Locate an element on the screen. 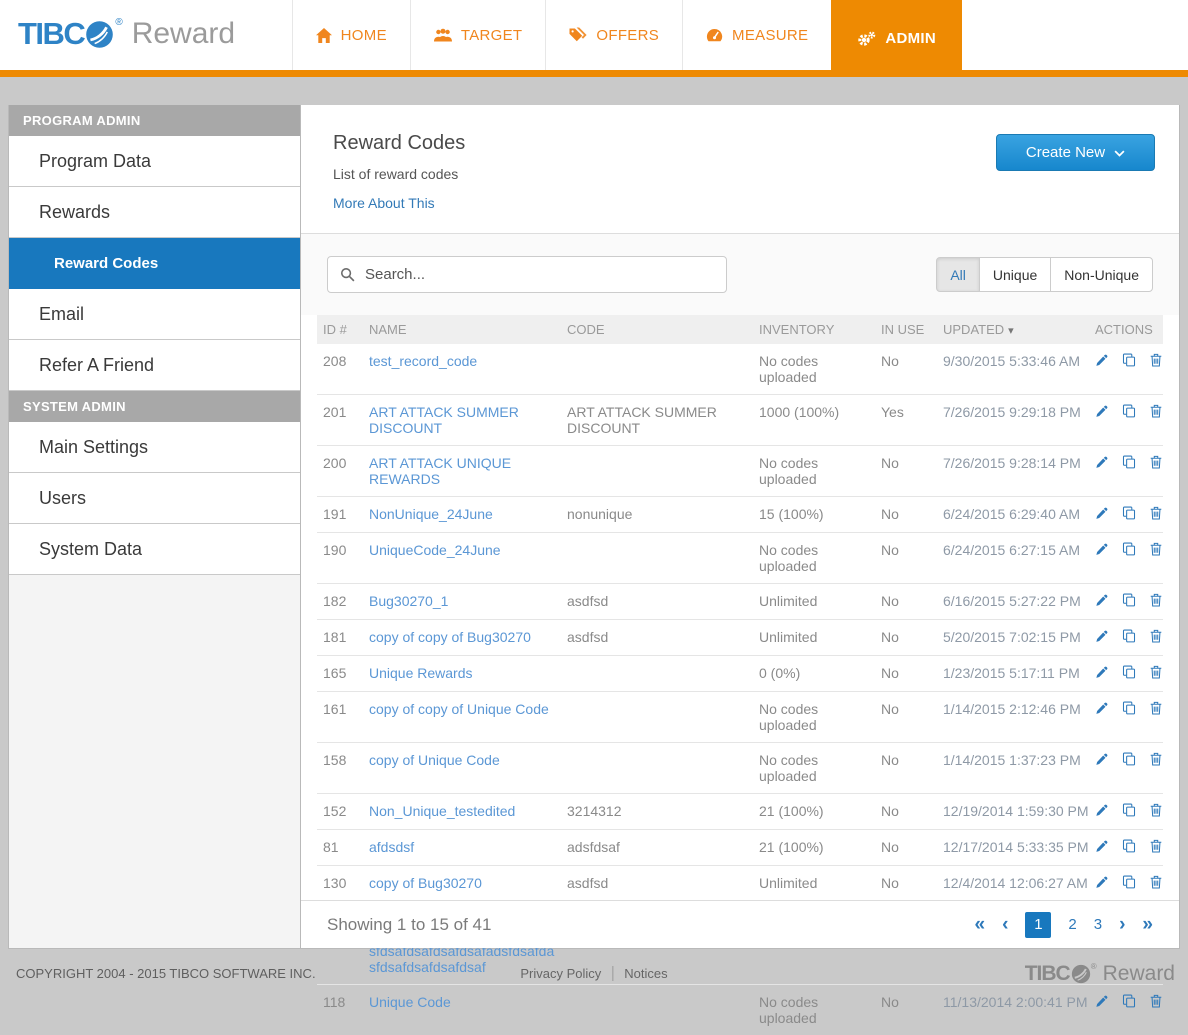 The image size is (1188, 1035). col-header-code: CODE is located at coordinates (657, 329).